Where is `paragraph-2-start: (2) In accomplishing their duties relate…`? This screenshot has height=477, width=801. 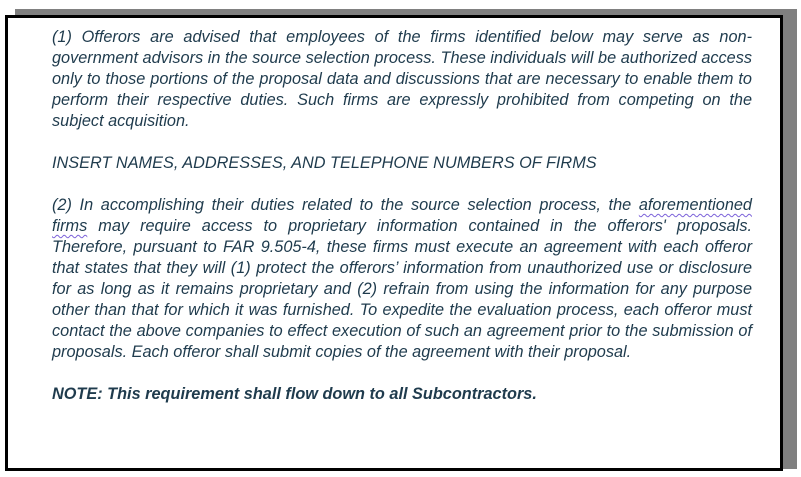
paragraph-2-start: (2) In accomplishing their duties relate… is located at coordinates (345, 205).